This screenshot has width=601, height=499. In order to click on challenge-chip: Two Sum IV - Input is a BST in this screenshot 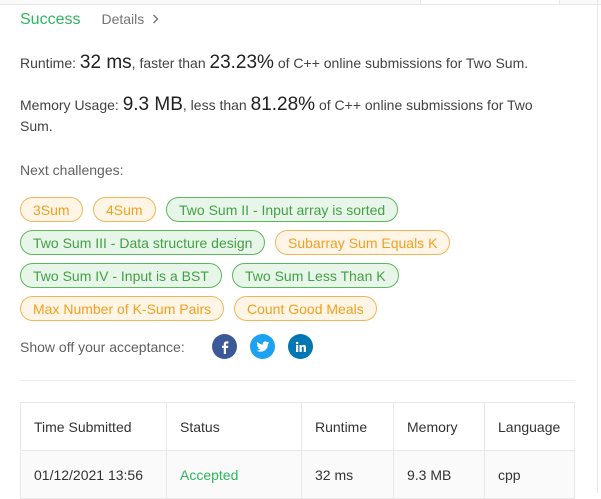, I will do `click(121, 275)`.